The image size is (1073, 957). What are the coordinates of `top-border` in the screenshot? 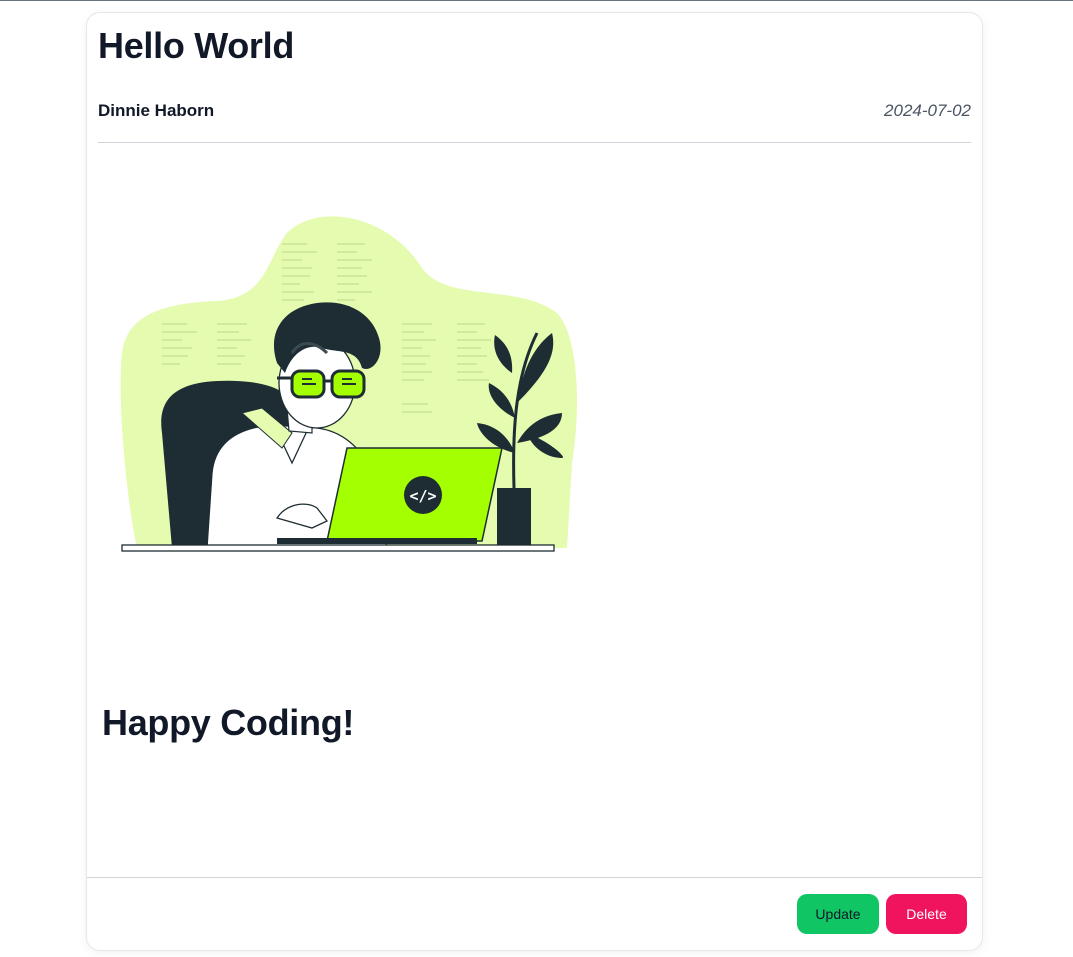 It's located at (536, 0).